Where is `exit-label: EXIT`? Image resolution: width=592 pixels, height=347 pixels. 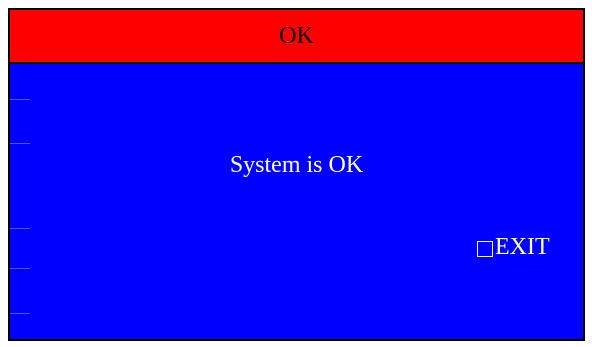 exit-label: EXIT is located at coordinates (522, 247).